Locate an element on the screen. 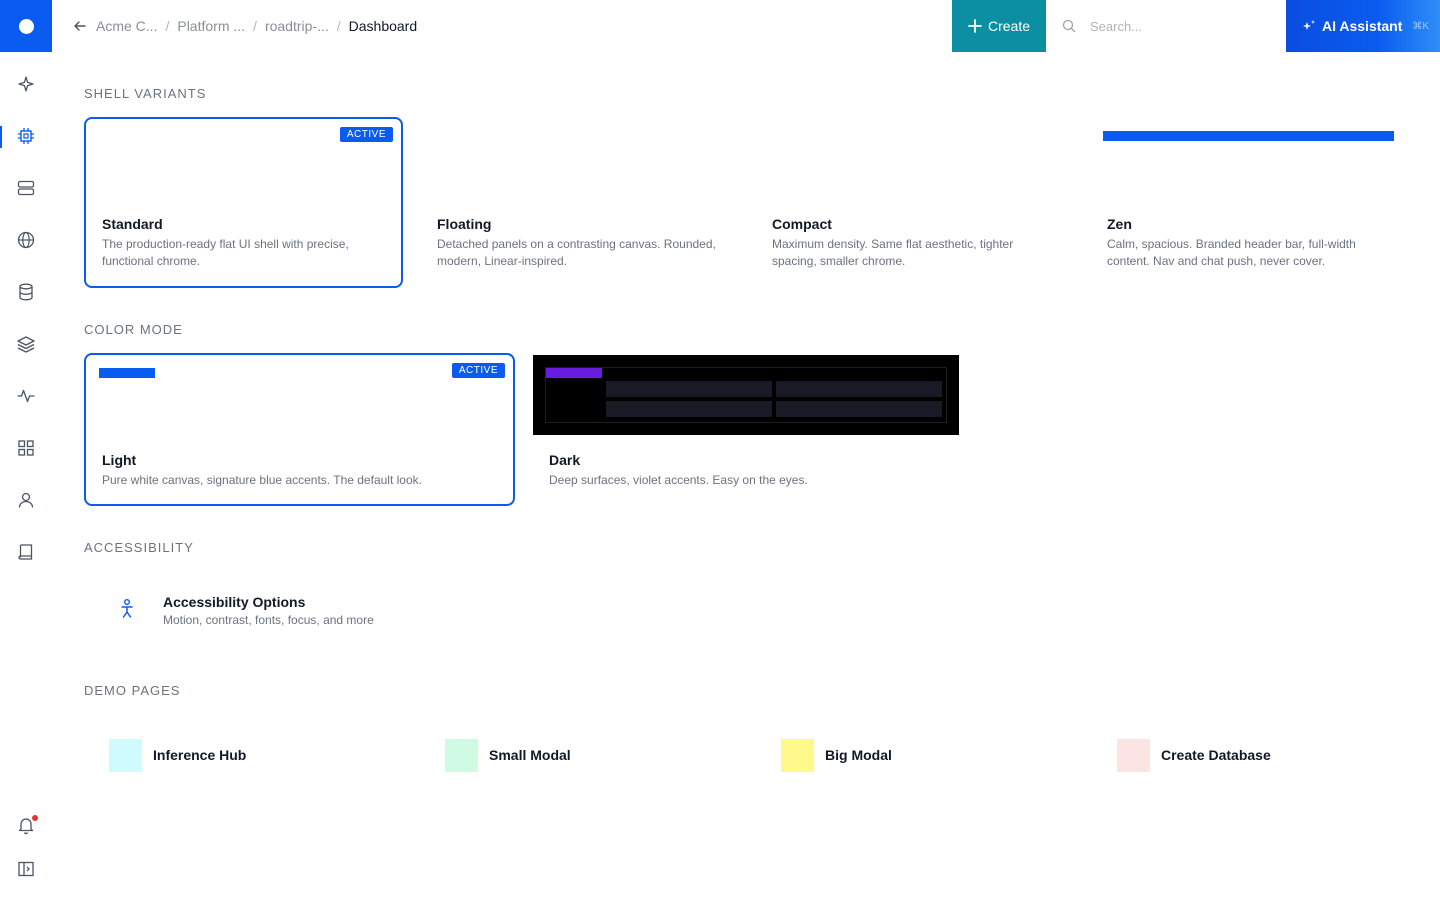 Image resolution: width=1440 pixels, height=900 pixels. sidebar-item-database is located at coordinates (26, 292).